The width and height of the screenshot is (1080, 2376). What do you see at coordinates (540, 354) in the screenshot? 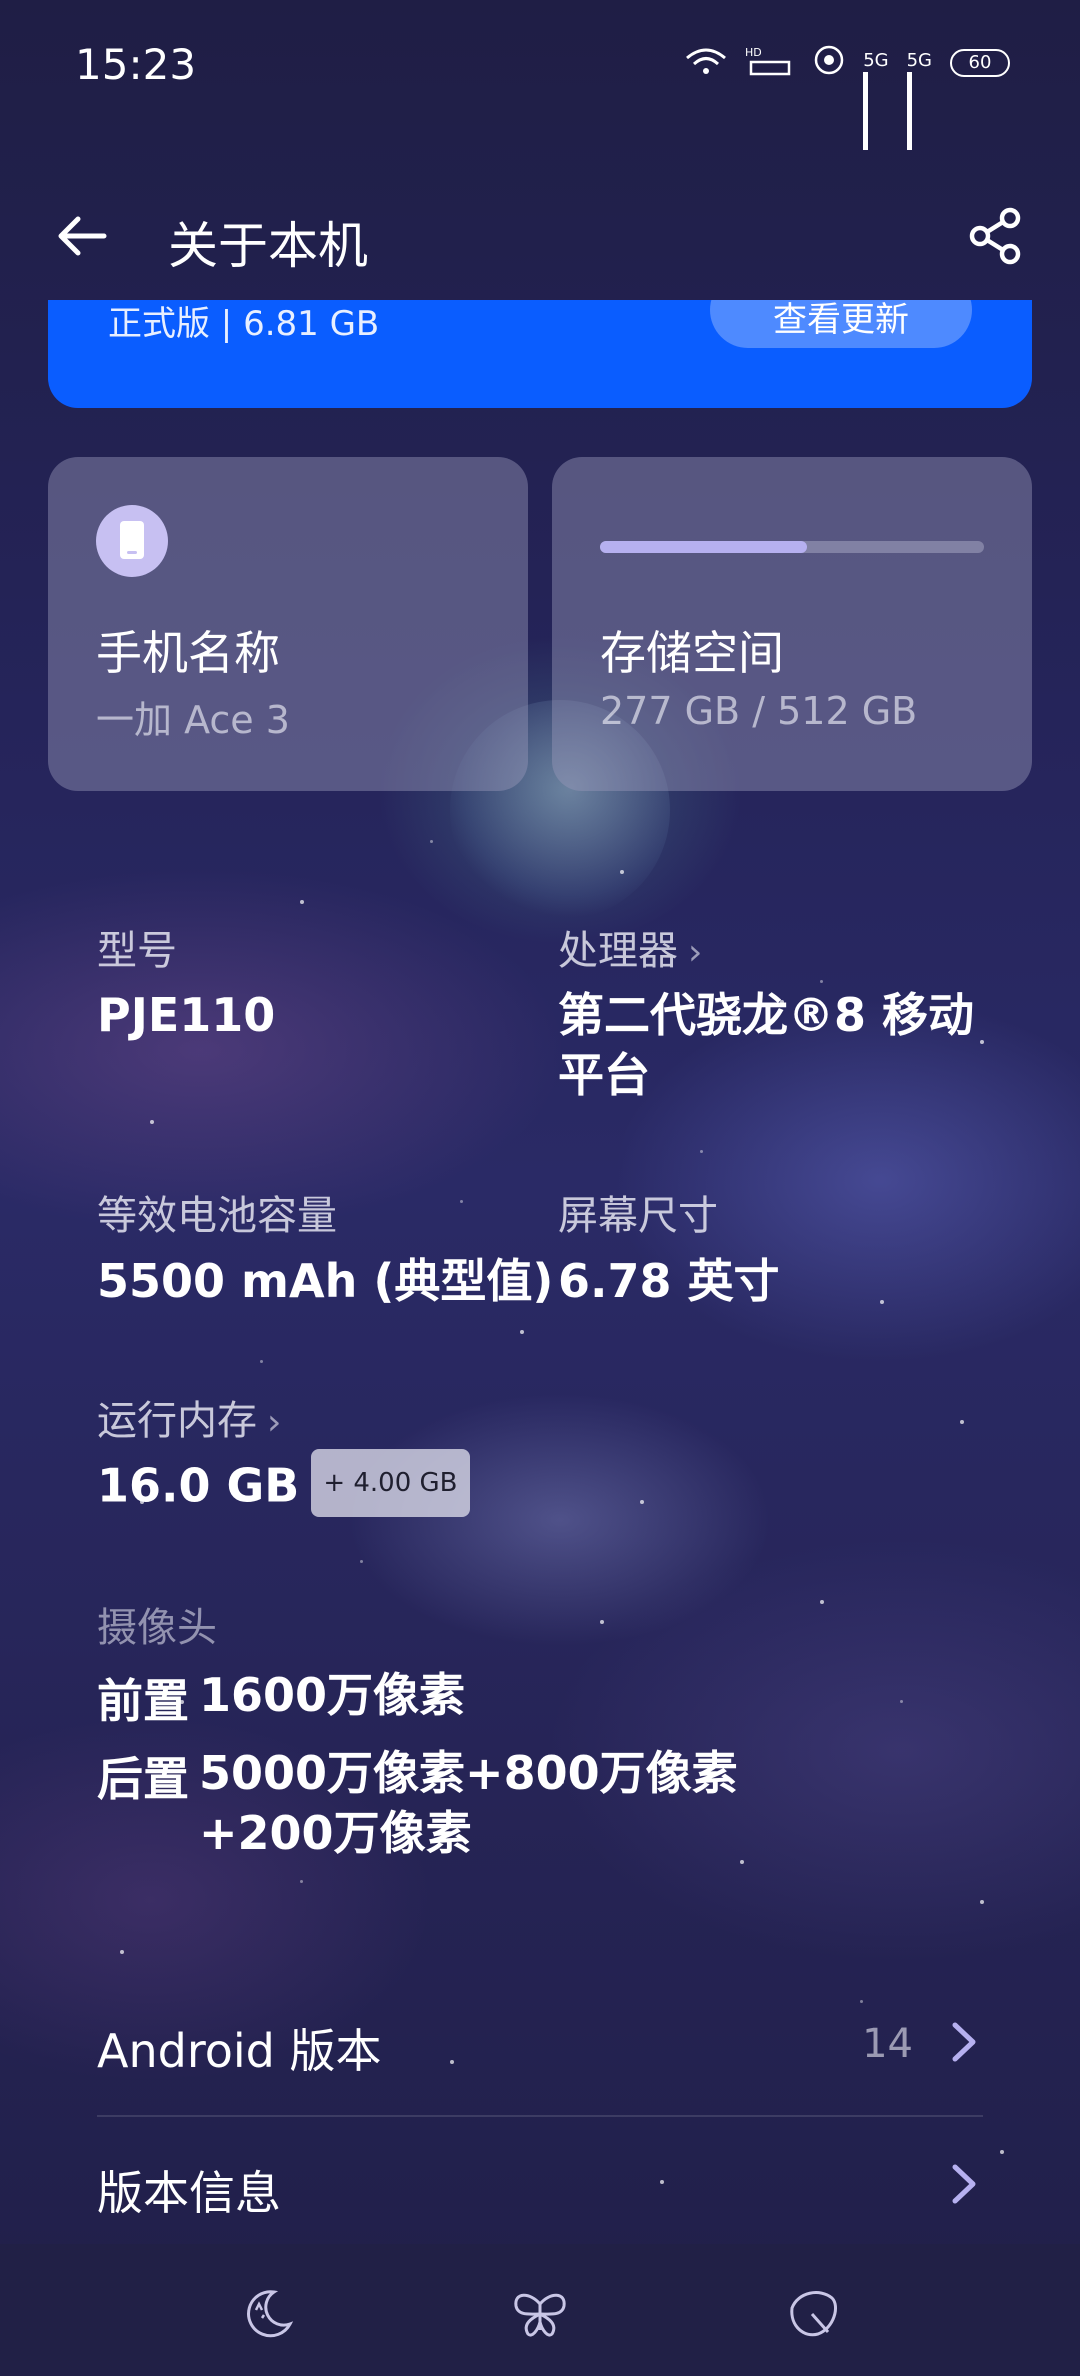
I see `system-update-card: 正式版 | 6.81 GB 查看更新` at bounding box center [540, 354].